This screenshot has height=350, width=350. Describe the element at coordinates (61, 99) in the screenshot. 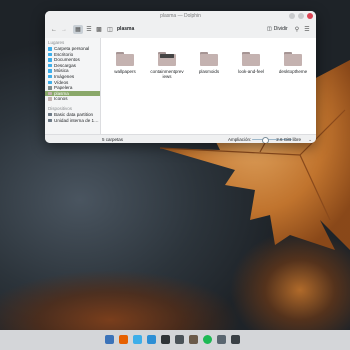

I see `sidebar-item-label: Iconos` at that location.